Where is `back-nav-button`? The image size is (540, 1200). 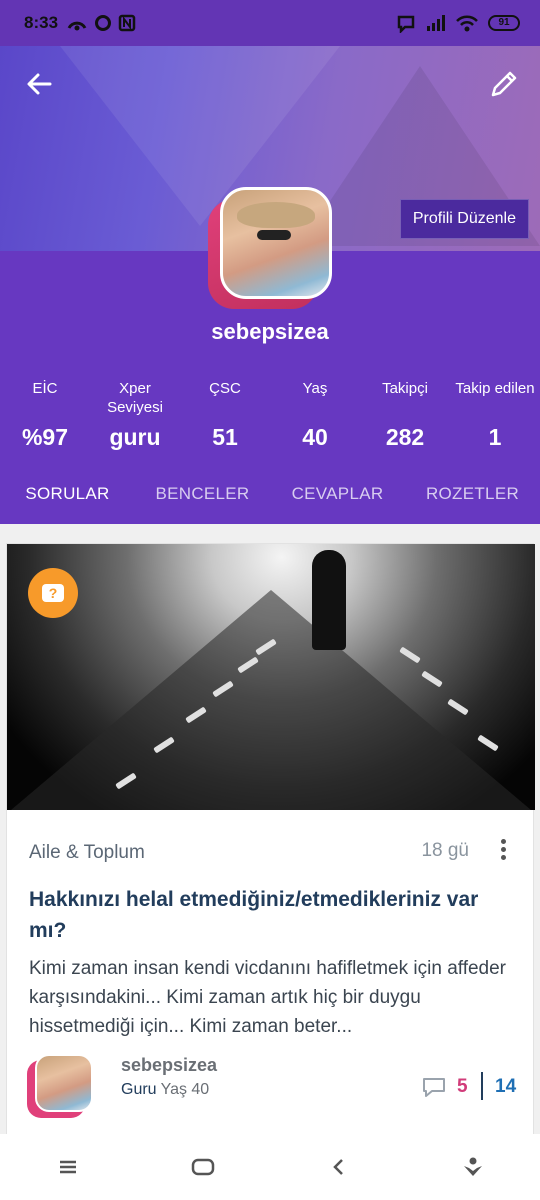
back-nav-button is located at coordinates (338, 1167).